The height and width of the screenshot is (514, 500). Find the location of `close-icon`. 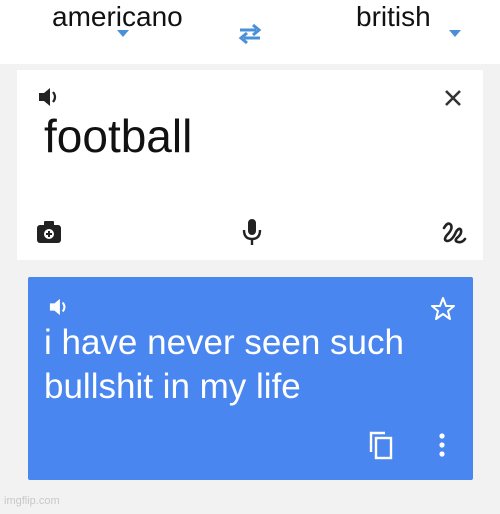

close-icon is located at coordinates (453, 98).